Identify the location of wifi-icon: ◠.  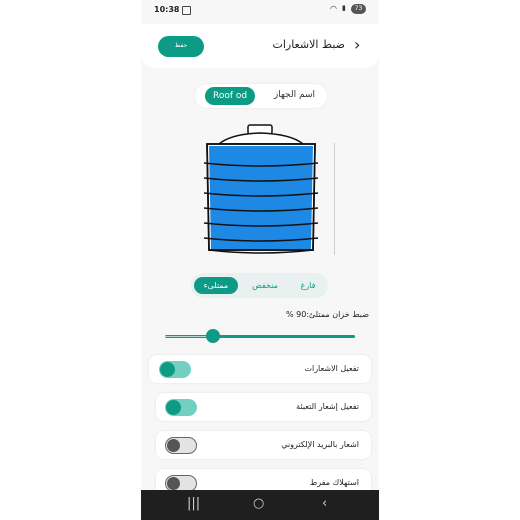
(333, 8).